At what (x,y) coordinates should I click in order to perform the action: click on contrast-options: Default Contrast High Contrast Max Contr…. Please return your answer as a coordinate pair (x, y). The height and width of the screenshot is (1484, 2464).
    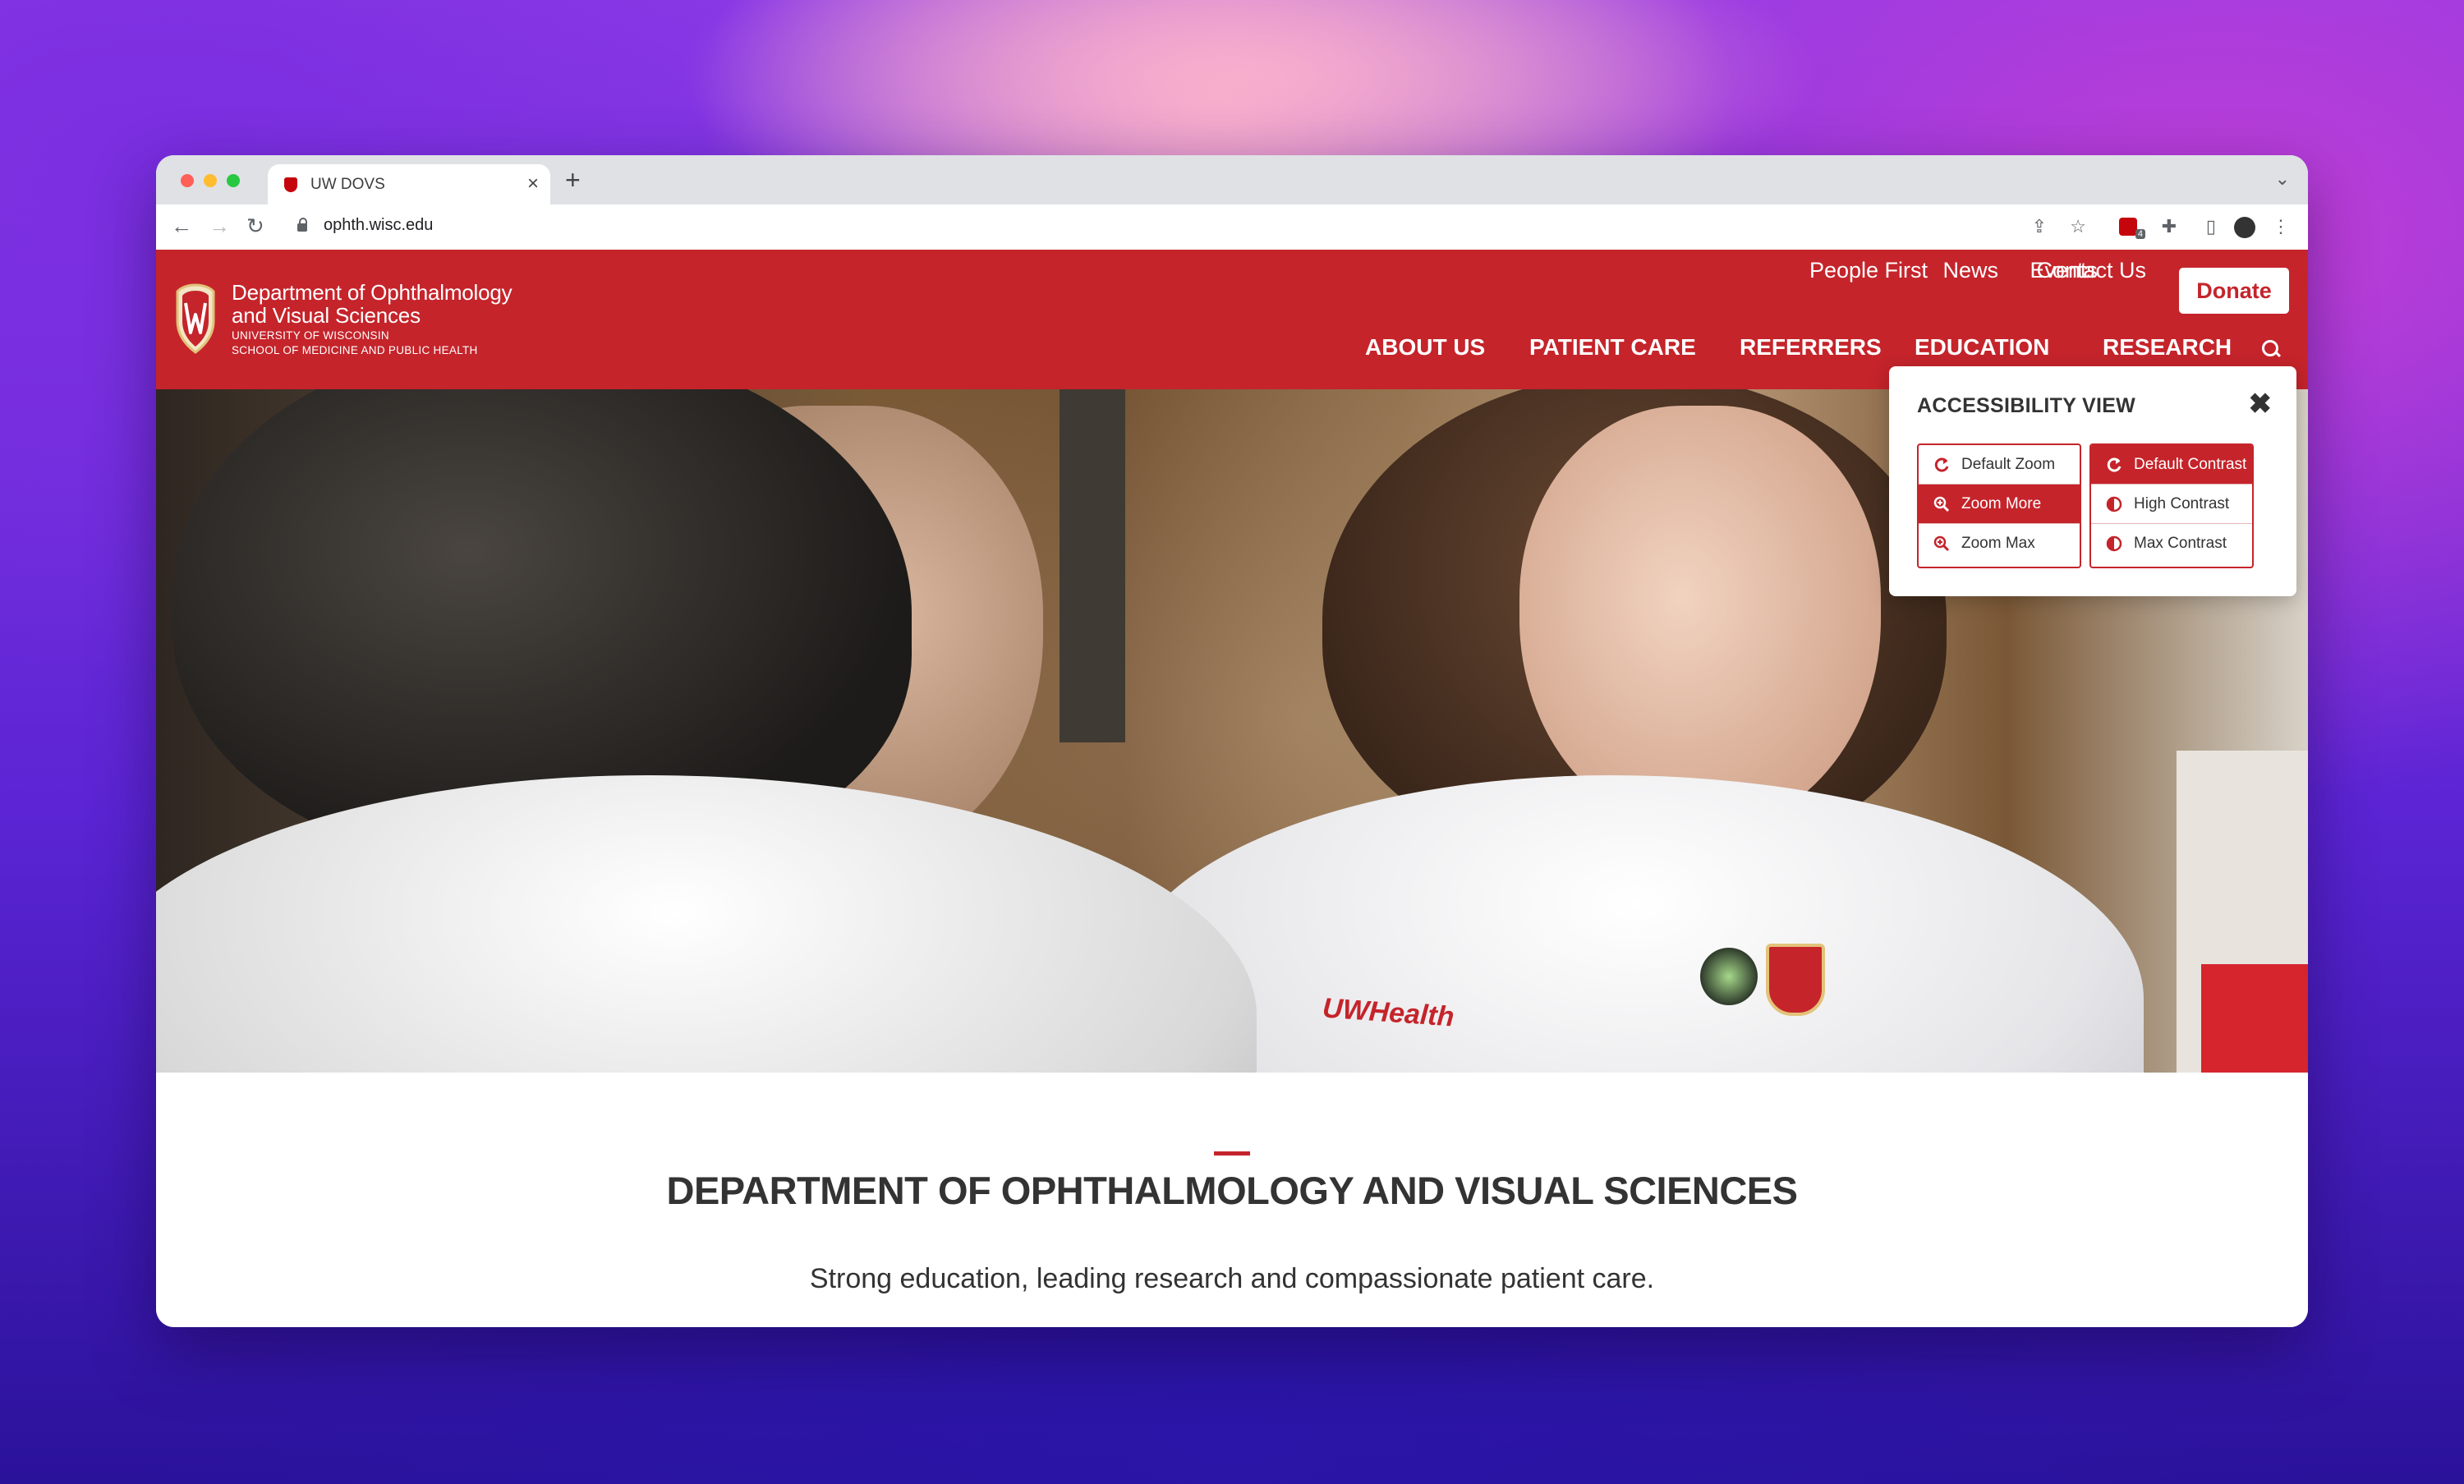
    Looking at the image, I should click on (2171, 506).